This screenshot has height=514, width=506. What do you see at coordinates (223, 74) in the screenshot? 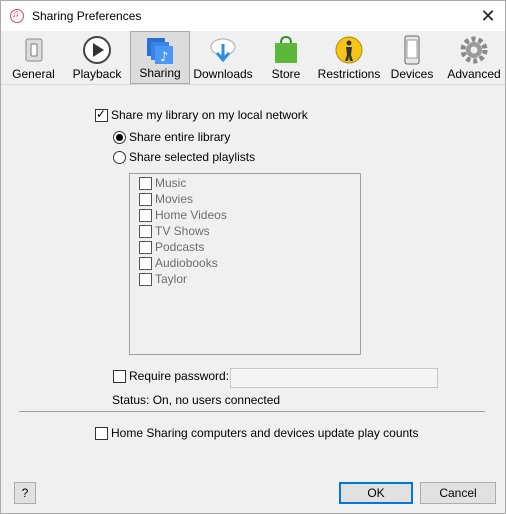
I see `tab-downloads-label: Downloads` at bounding box center [223, 74].